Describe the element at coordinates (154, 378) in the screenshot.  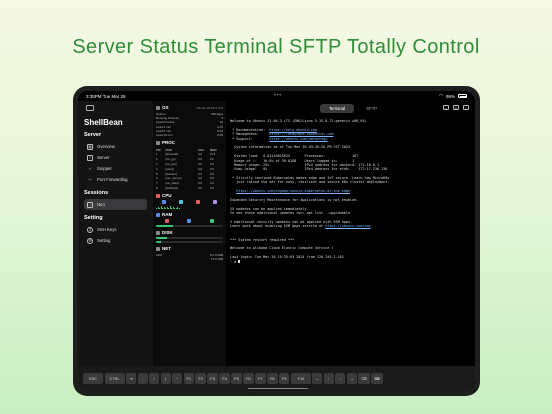
I see `key-button: /` at that location.